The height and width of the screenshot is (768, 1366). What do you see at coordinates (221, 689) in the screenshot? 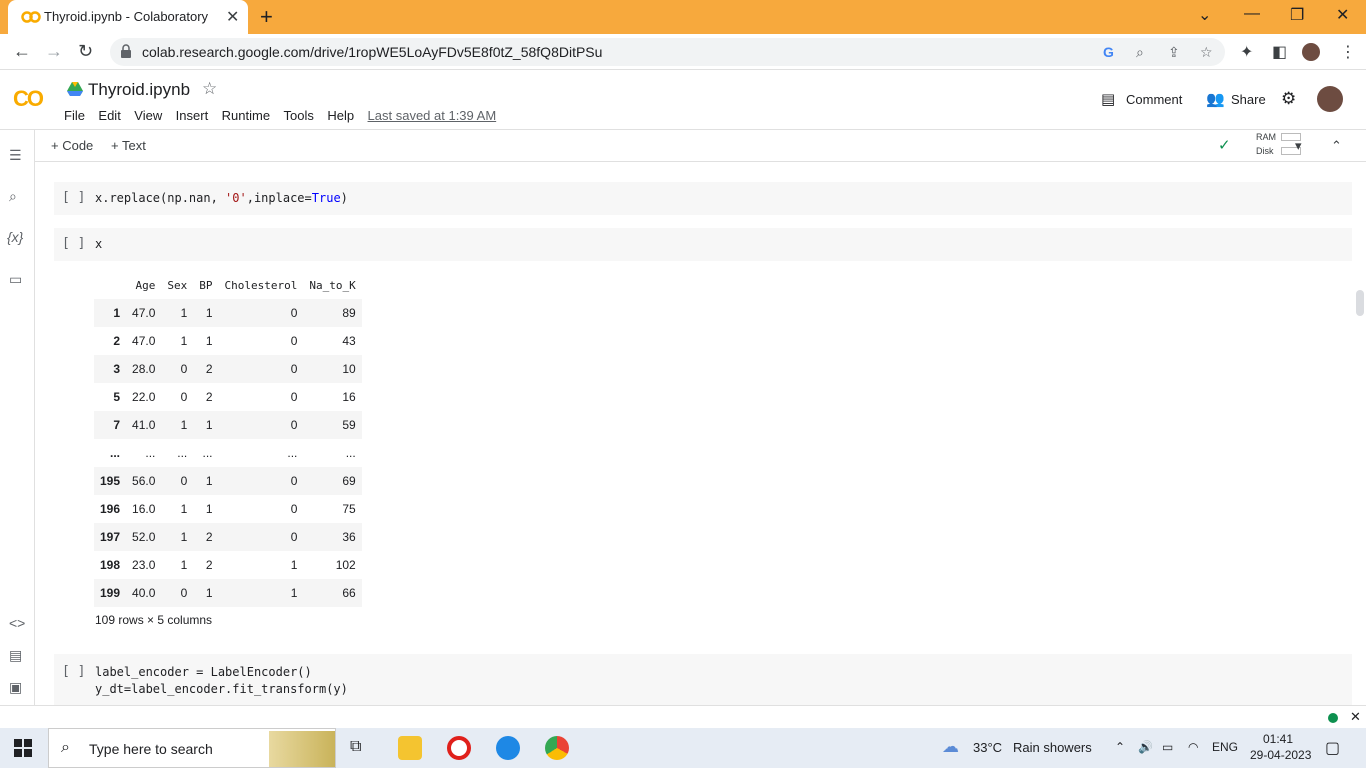
I see `cell-code-line: y_dt=label_encoder.fit_transform(y)` at bounding box center [221, 689].